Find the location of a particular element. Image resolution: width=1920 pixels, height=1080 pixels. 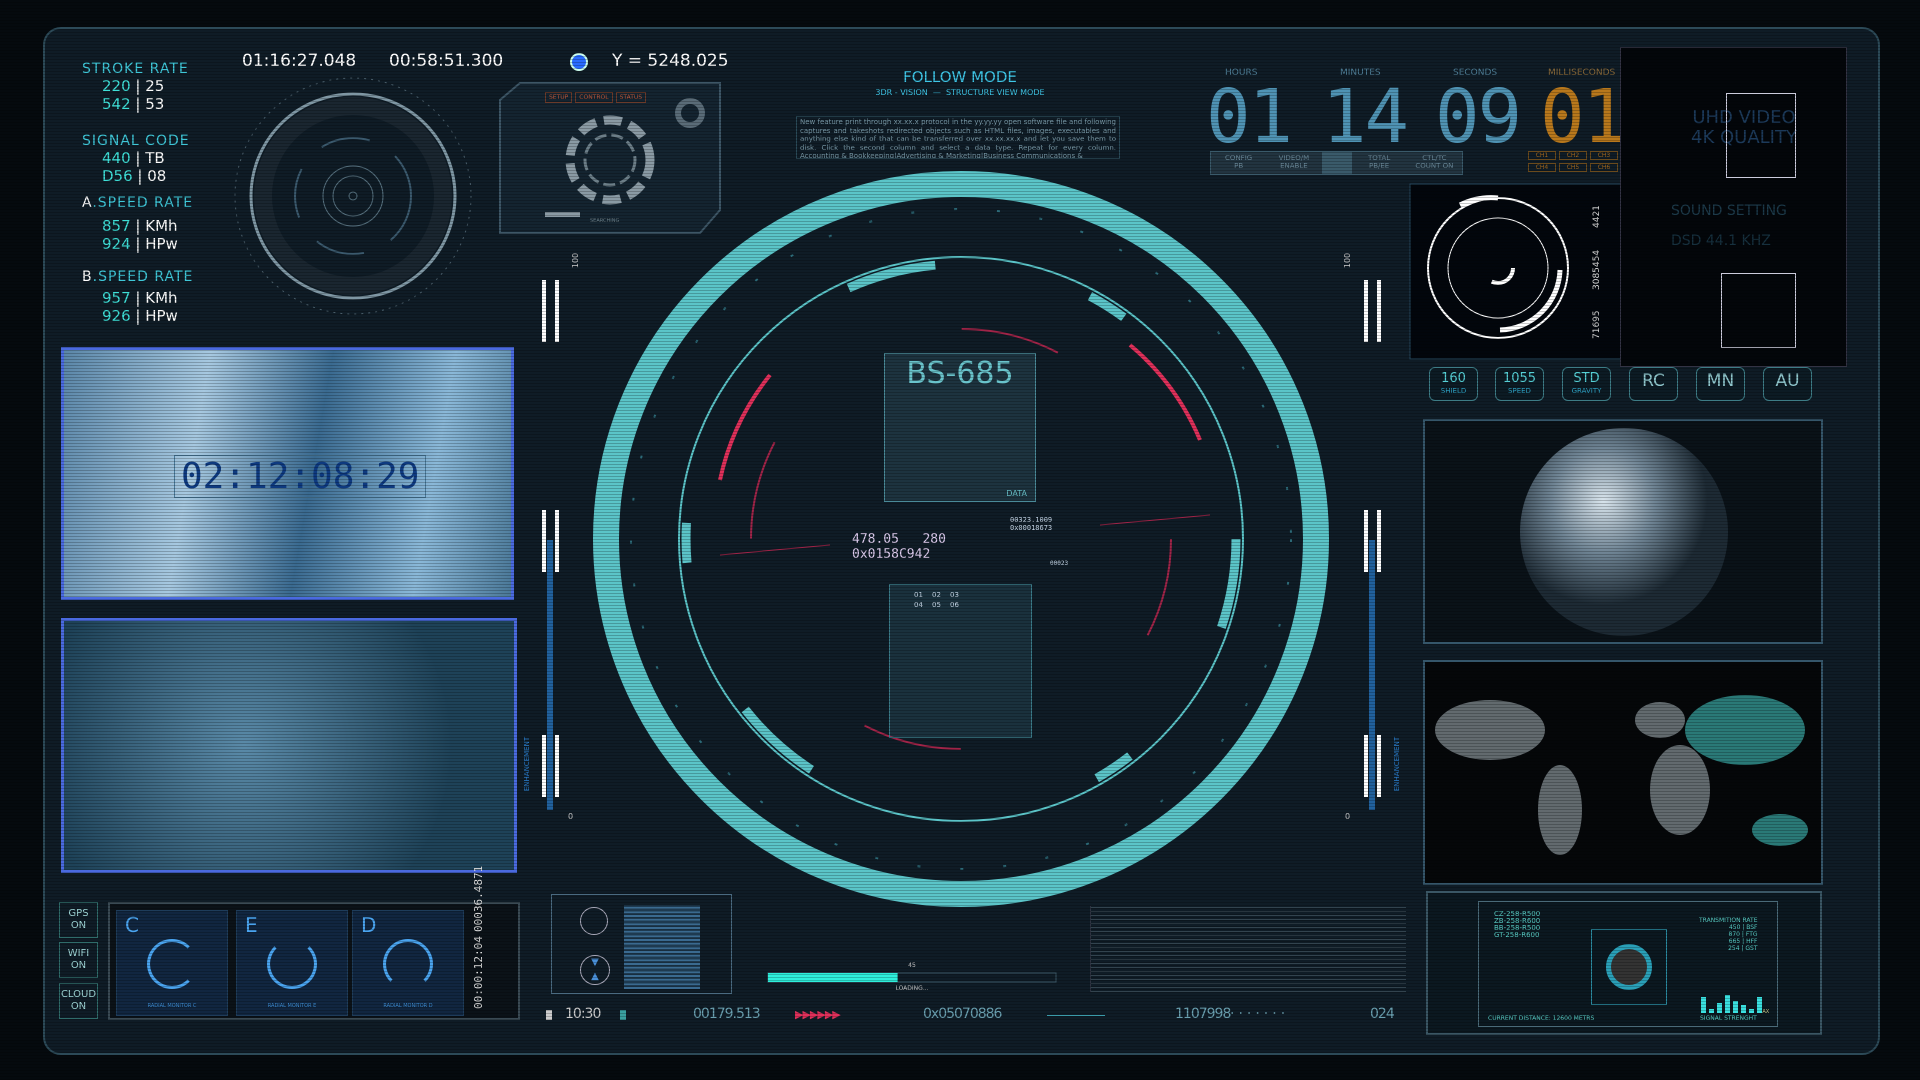

v: 665 is located at coordinates (1734, 941).